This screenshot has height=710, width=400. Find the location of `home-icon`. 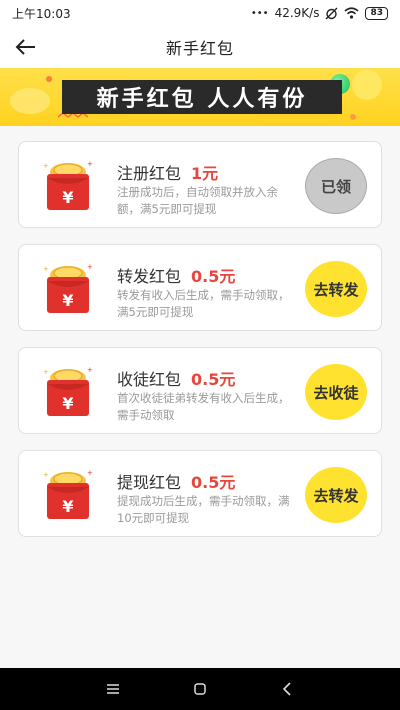

home-icon is located at coordinates (200, 689).